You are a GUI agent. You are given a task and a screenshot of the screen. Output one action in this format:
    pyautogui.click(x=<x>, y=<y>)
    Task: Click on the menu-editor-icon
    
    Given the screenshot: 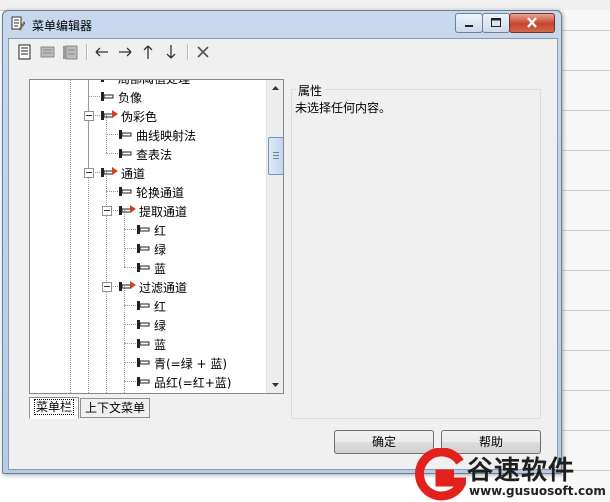 What is the action you would take?
    pyautogui.click(x=18, y=23)
    